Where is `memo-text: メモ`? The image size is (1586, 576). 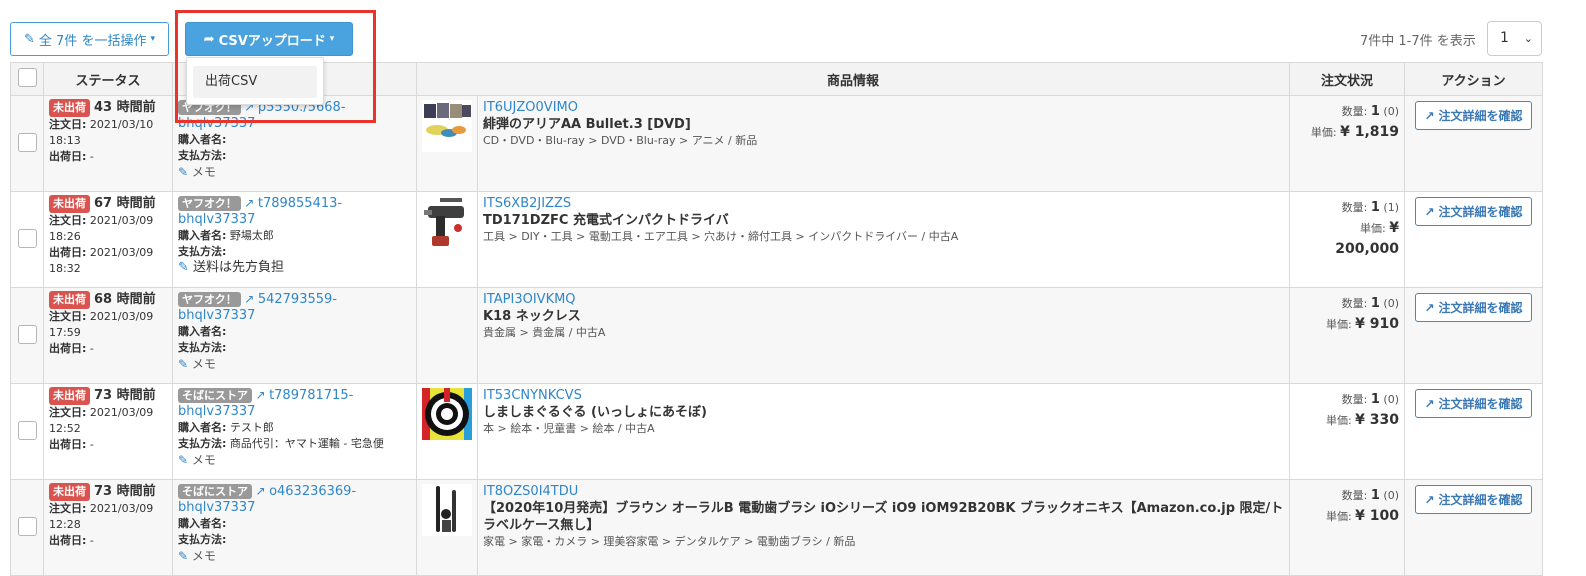
memo-text: メモ is located at coordinates (203, 556).